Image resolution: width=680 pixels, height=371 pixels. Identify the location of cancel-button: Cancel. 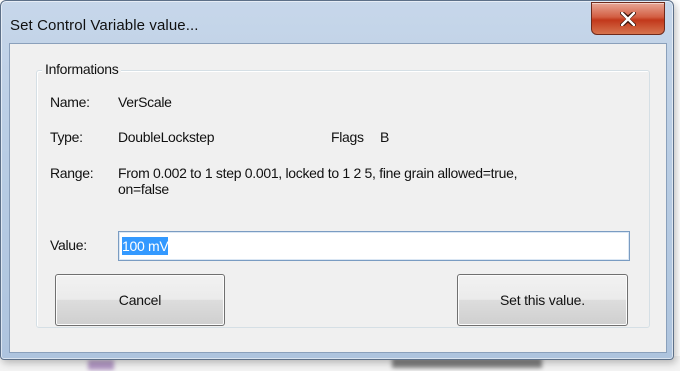
(140, 300).